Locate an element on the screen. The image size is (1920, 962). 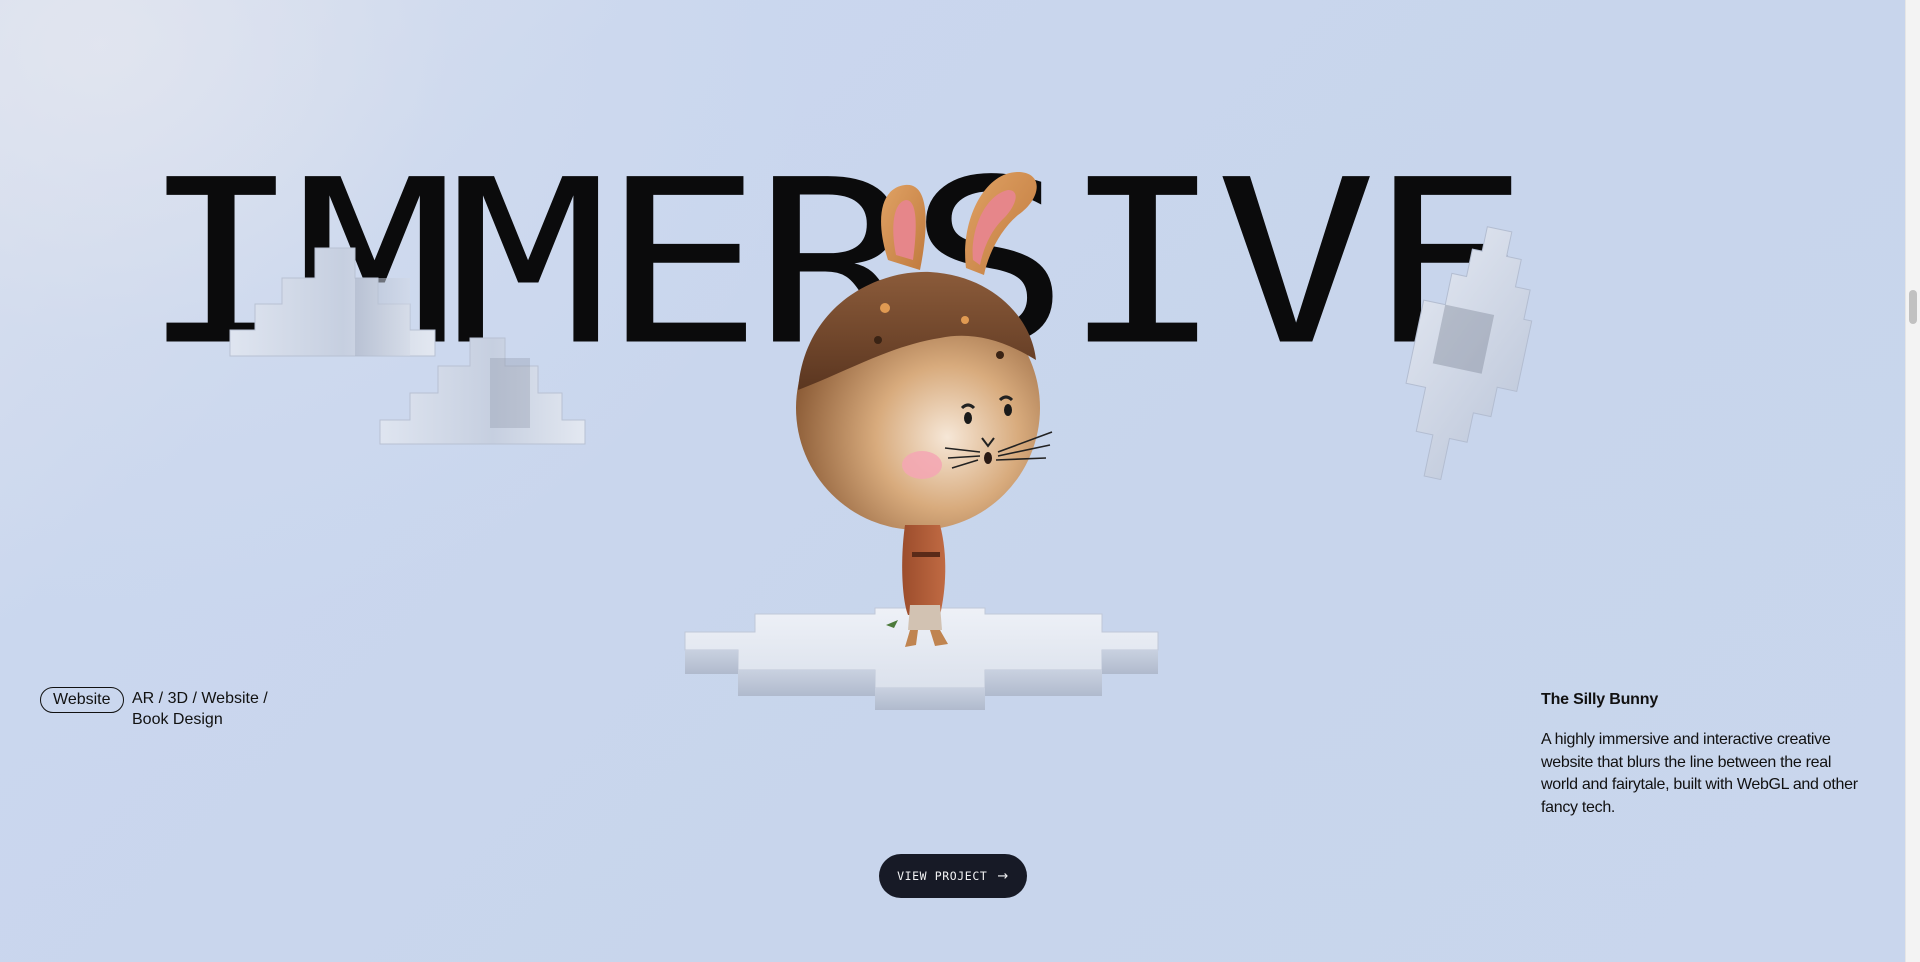
platform-base is located at coordinates (921, 658).